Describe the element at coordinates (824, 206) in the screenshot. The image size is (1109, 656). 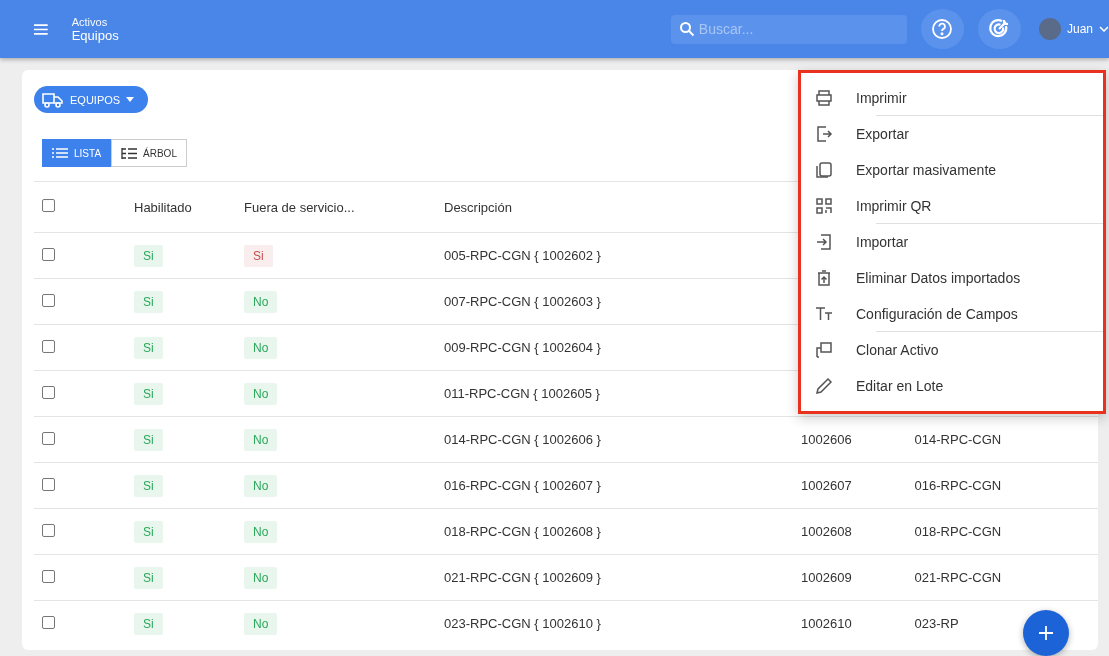
I see `qr-code-icon` at that location.